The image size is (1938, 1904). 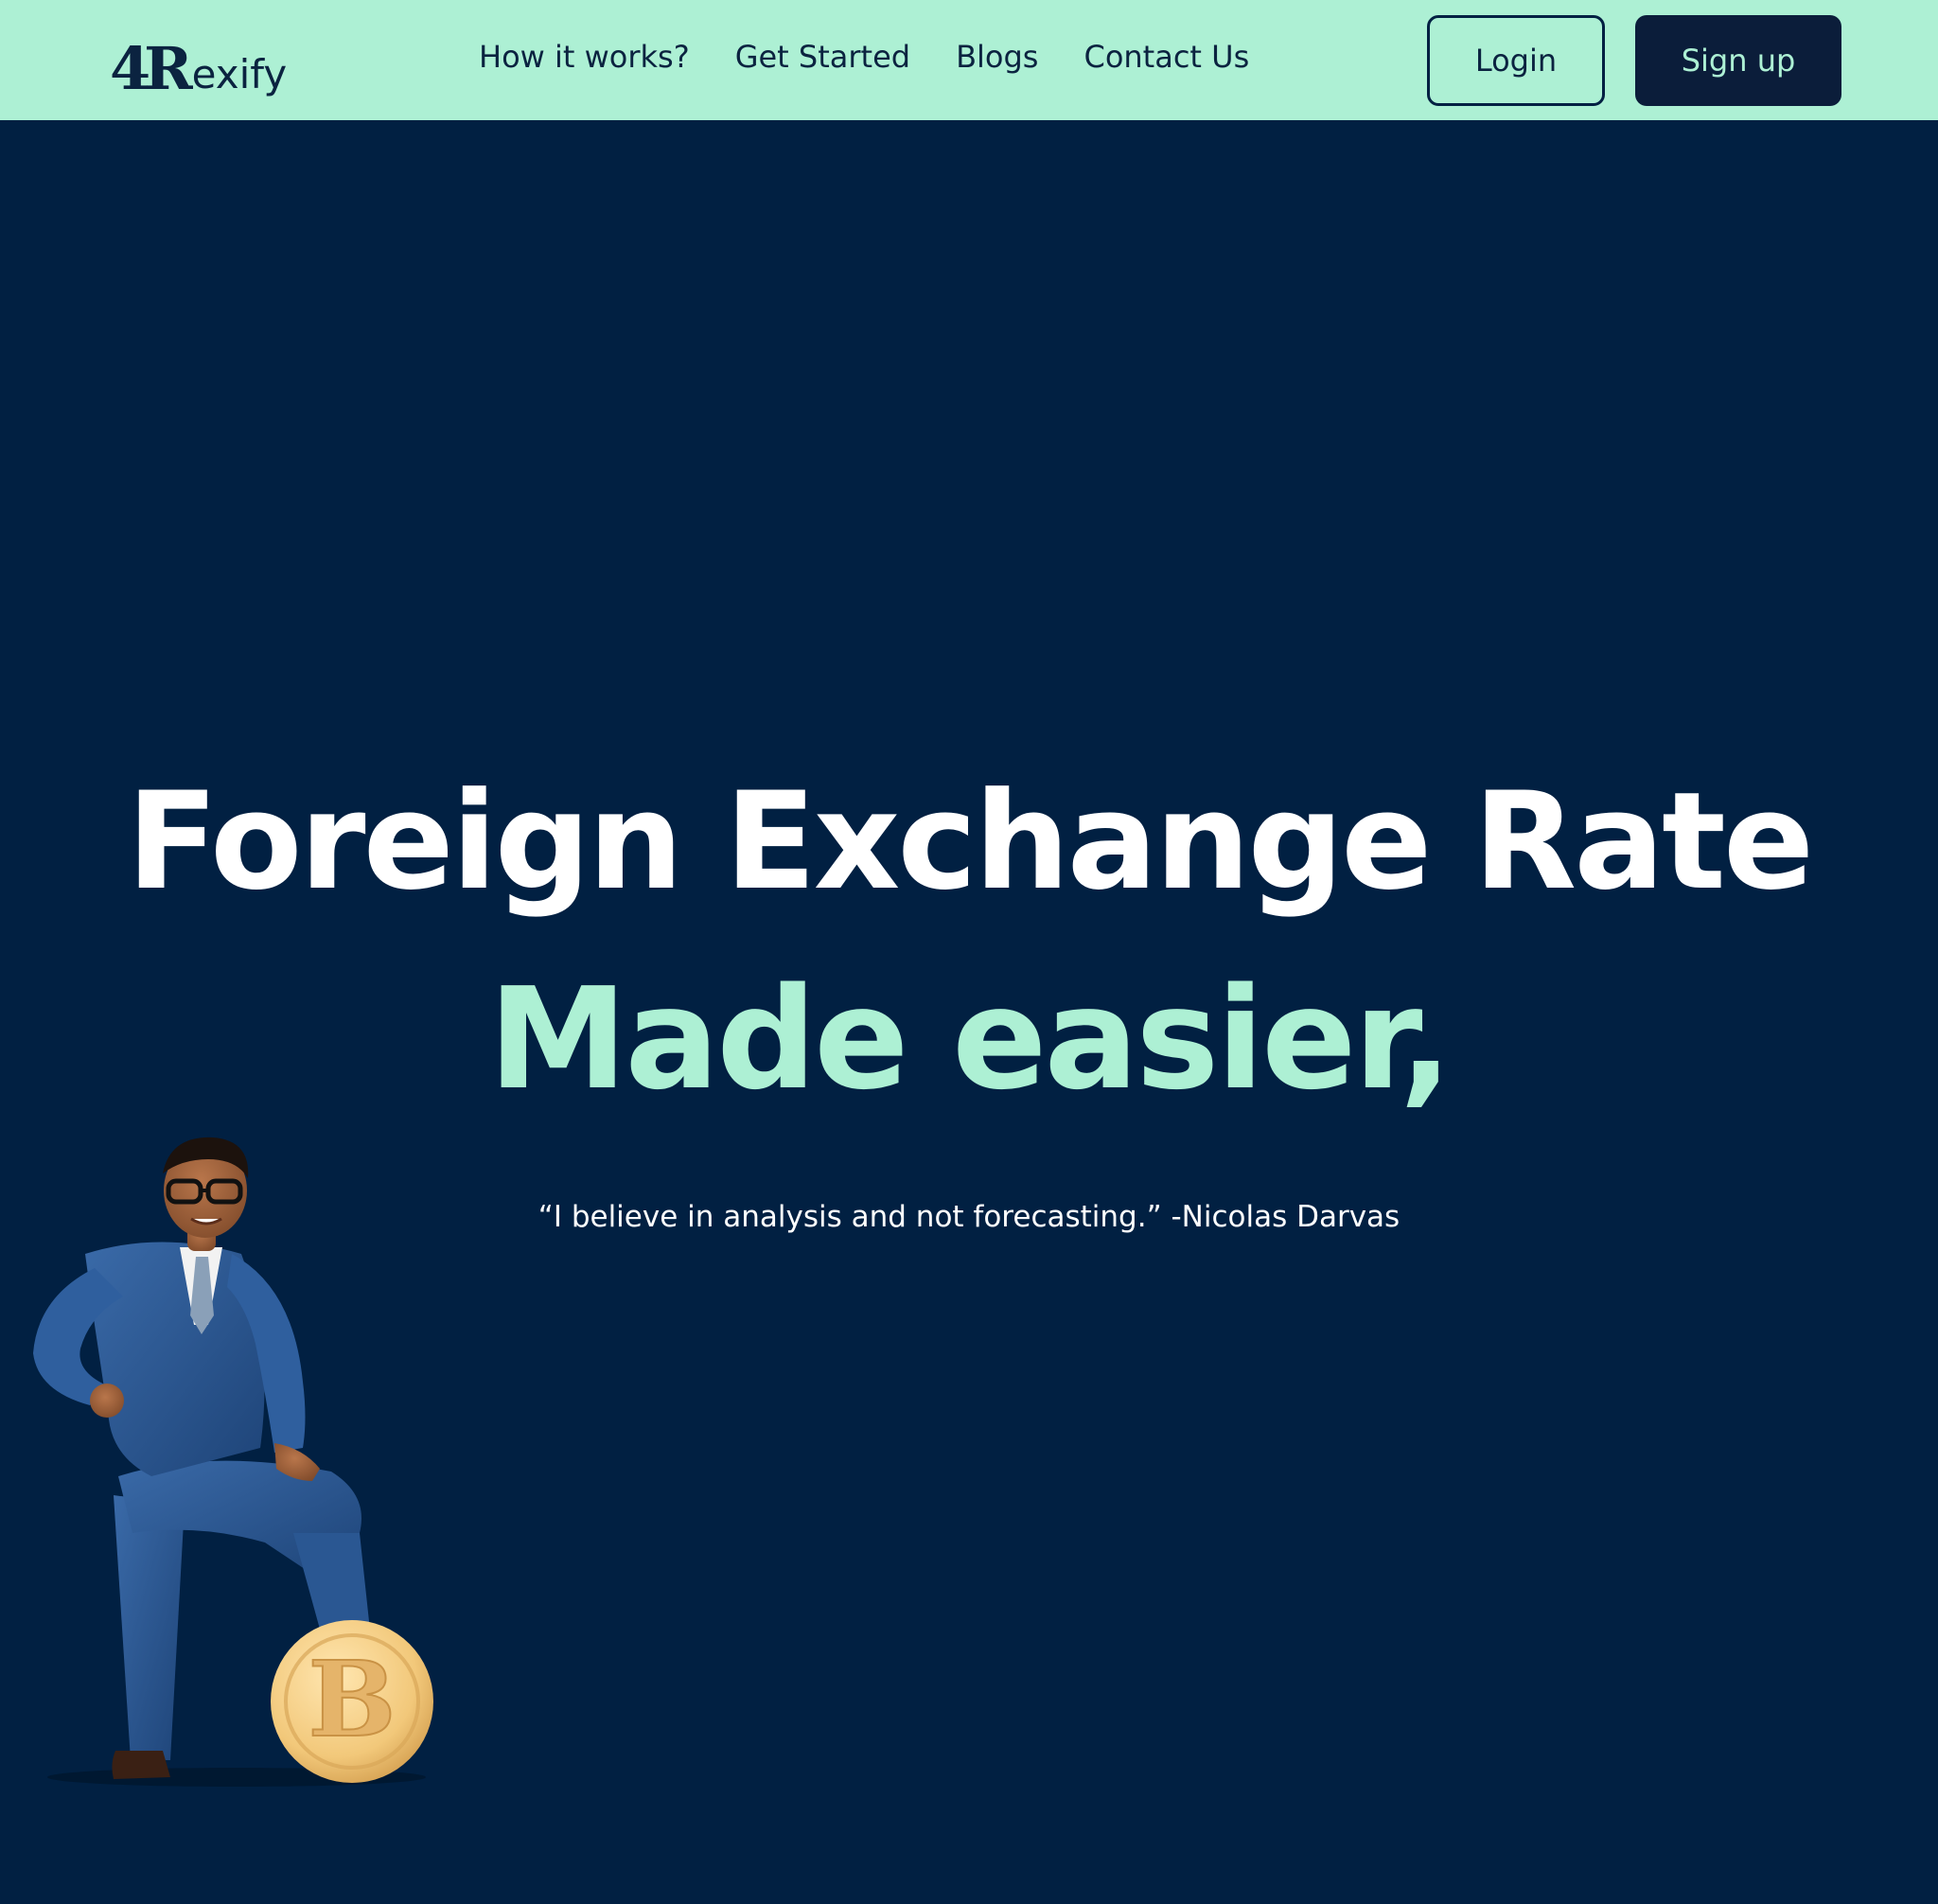 What do you see at coordinates (970, 842) in the screenshot?
I see `hero-headline: Foreign Exchange Rate` at bounding box center [970, 842].